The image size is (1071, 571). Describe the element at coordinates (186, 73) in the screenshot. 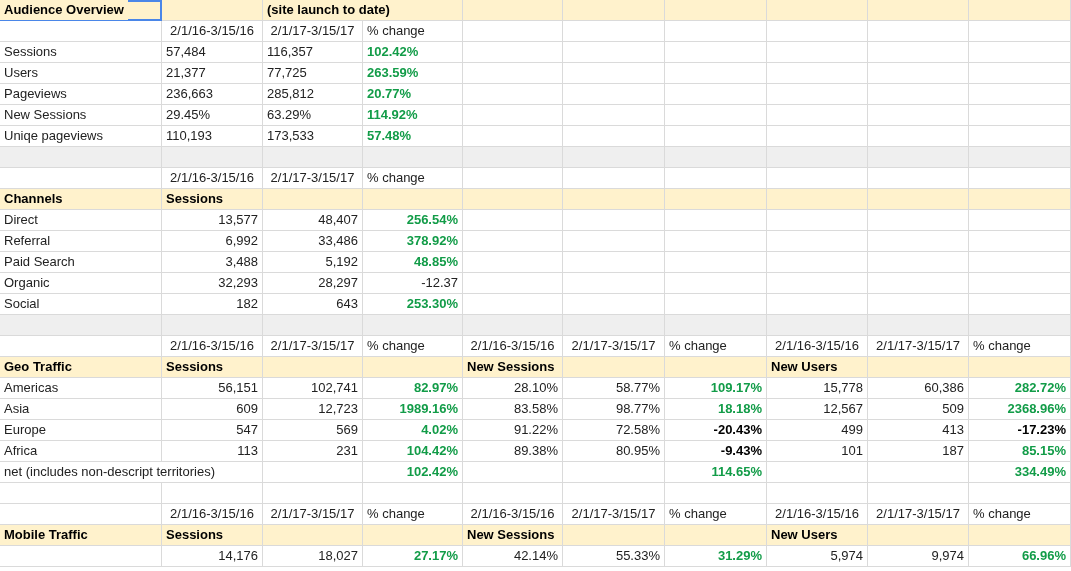

I see `table-cell-text: 21,377` at that location.